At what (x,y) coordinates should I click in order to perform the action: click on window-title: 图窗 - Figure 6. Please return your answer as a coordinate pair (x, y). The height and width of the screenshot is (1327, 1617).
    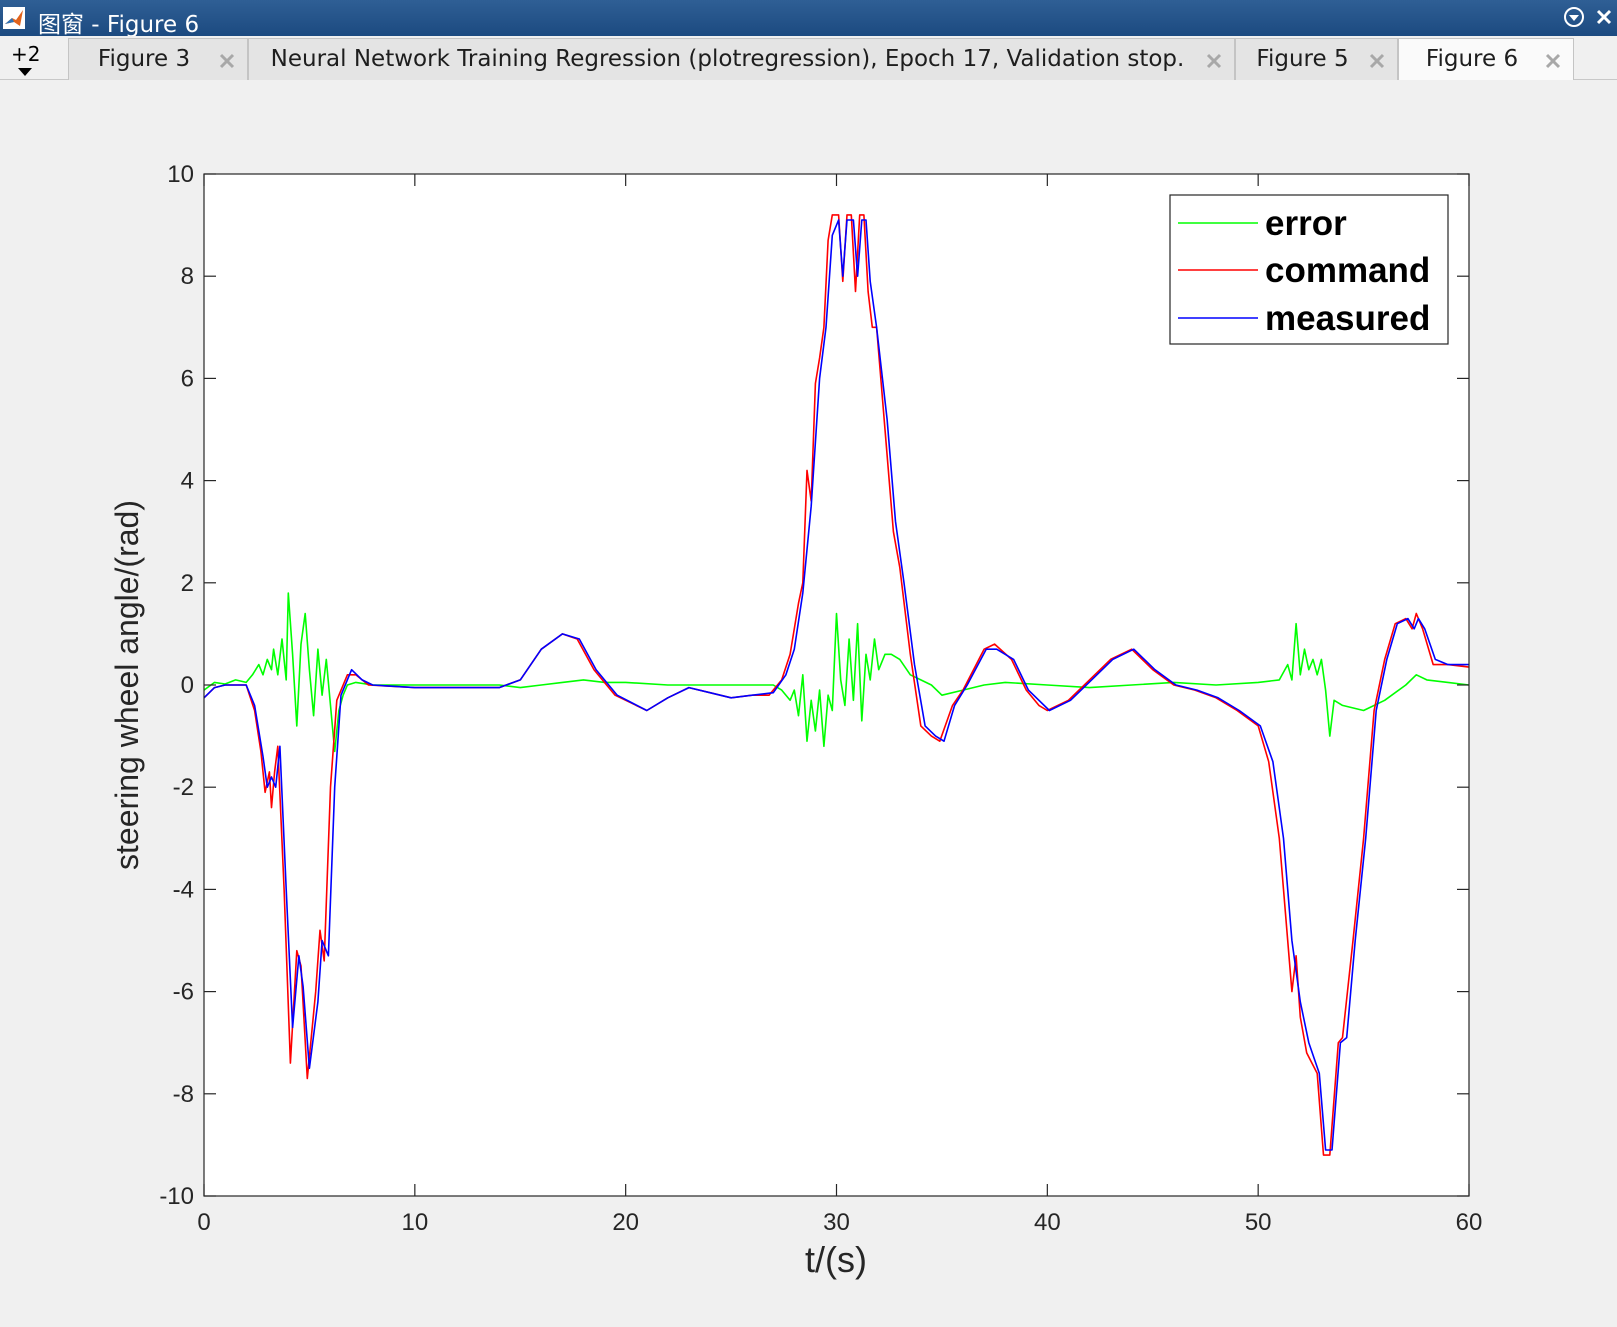
    Looking at the image, I should click on (119, 25).